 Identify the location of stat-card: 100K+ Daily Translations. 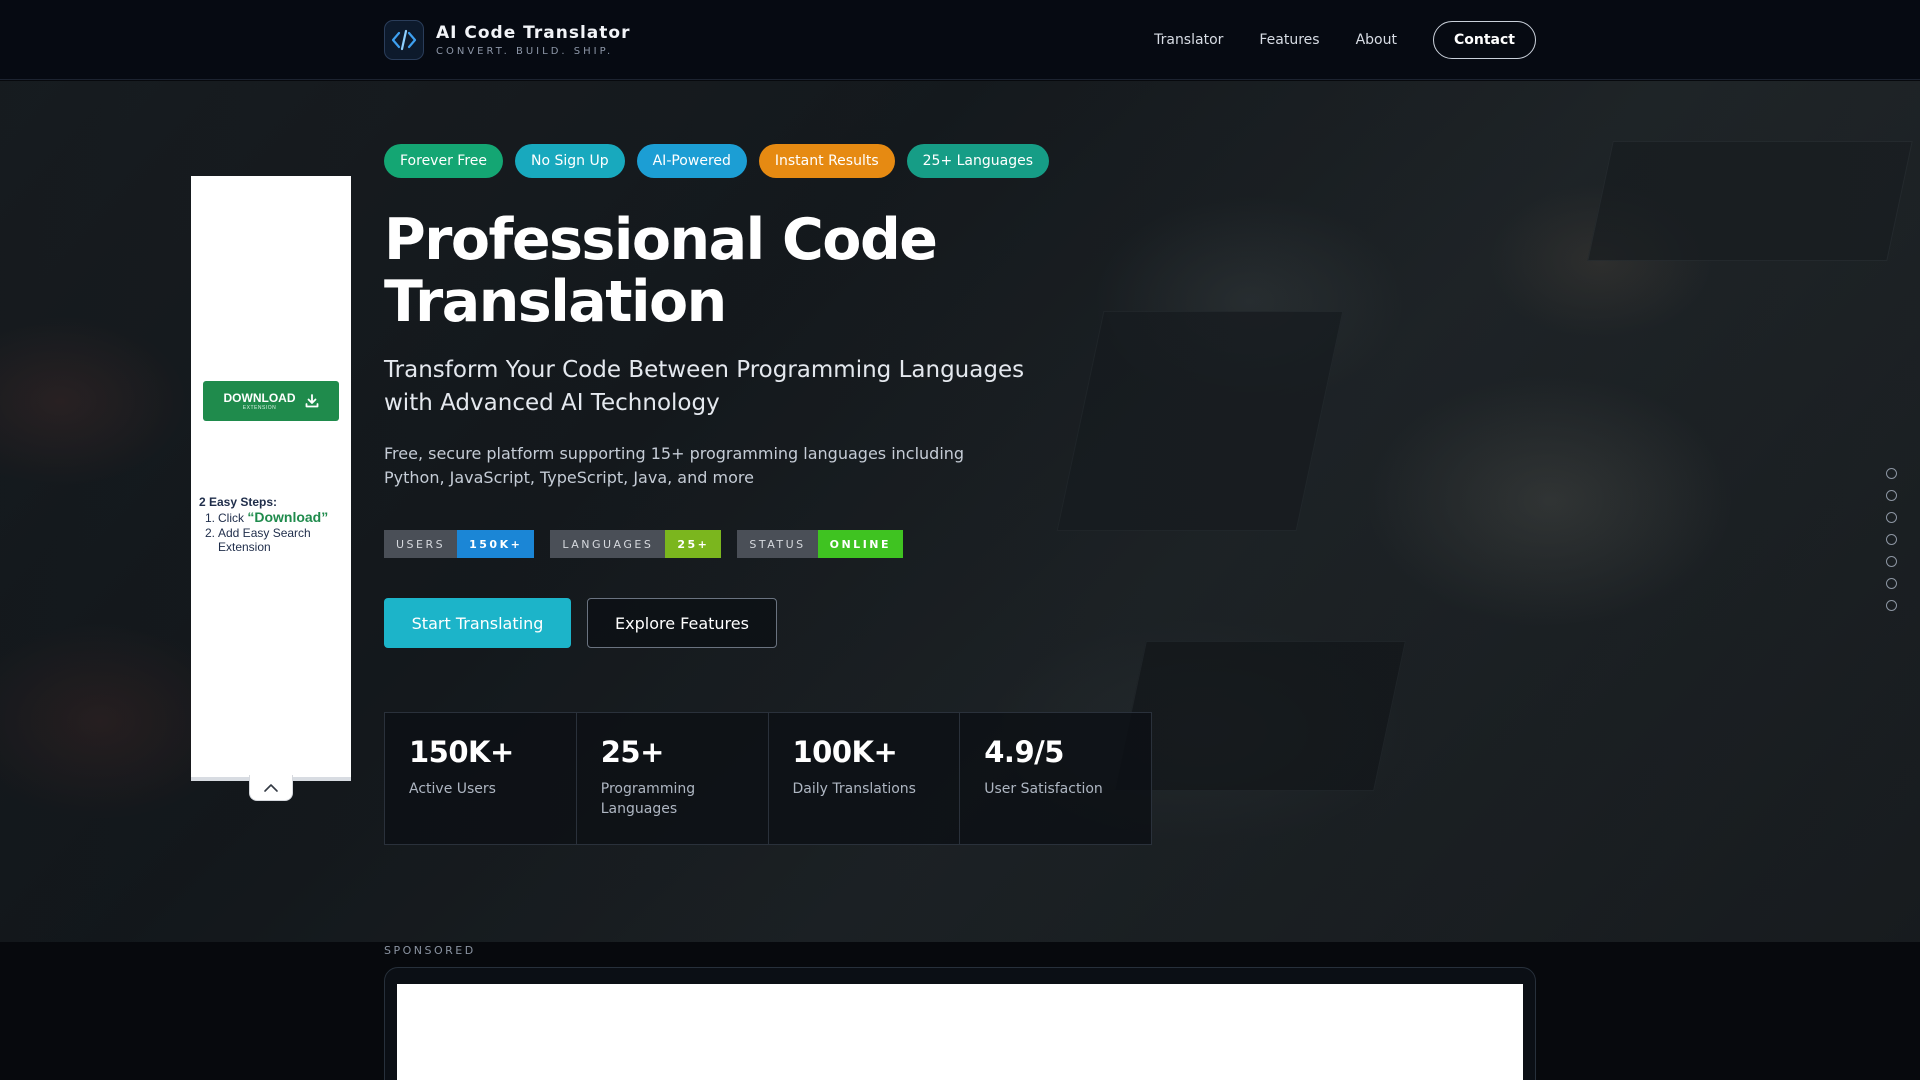
(865, 778).